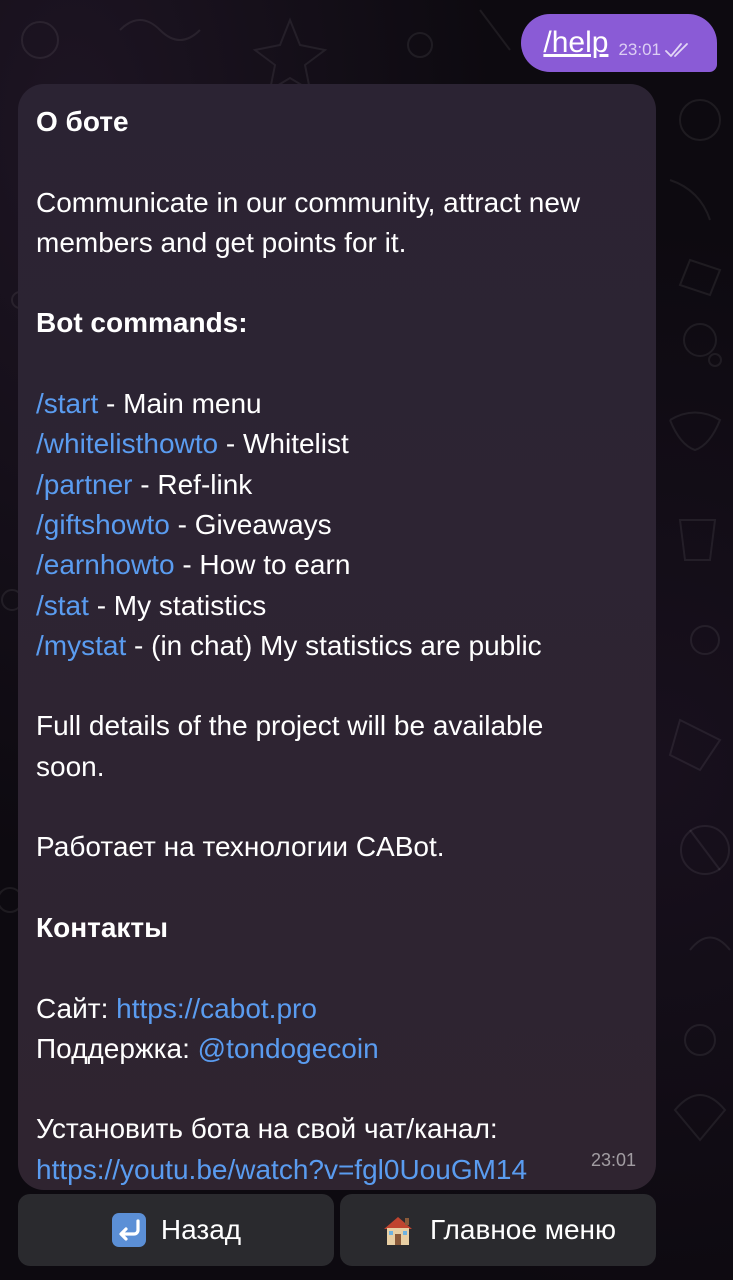 Image resolution: width=733 pixels, height=1280 pixels. I want to click on command-row-gifts: /giftshowto - Giveaways, so click(337, 525).